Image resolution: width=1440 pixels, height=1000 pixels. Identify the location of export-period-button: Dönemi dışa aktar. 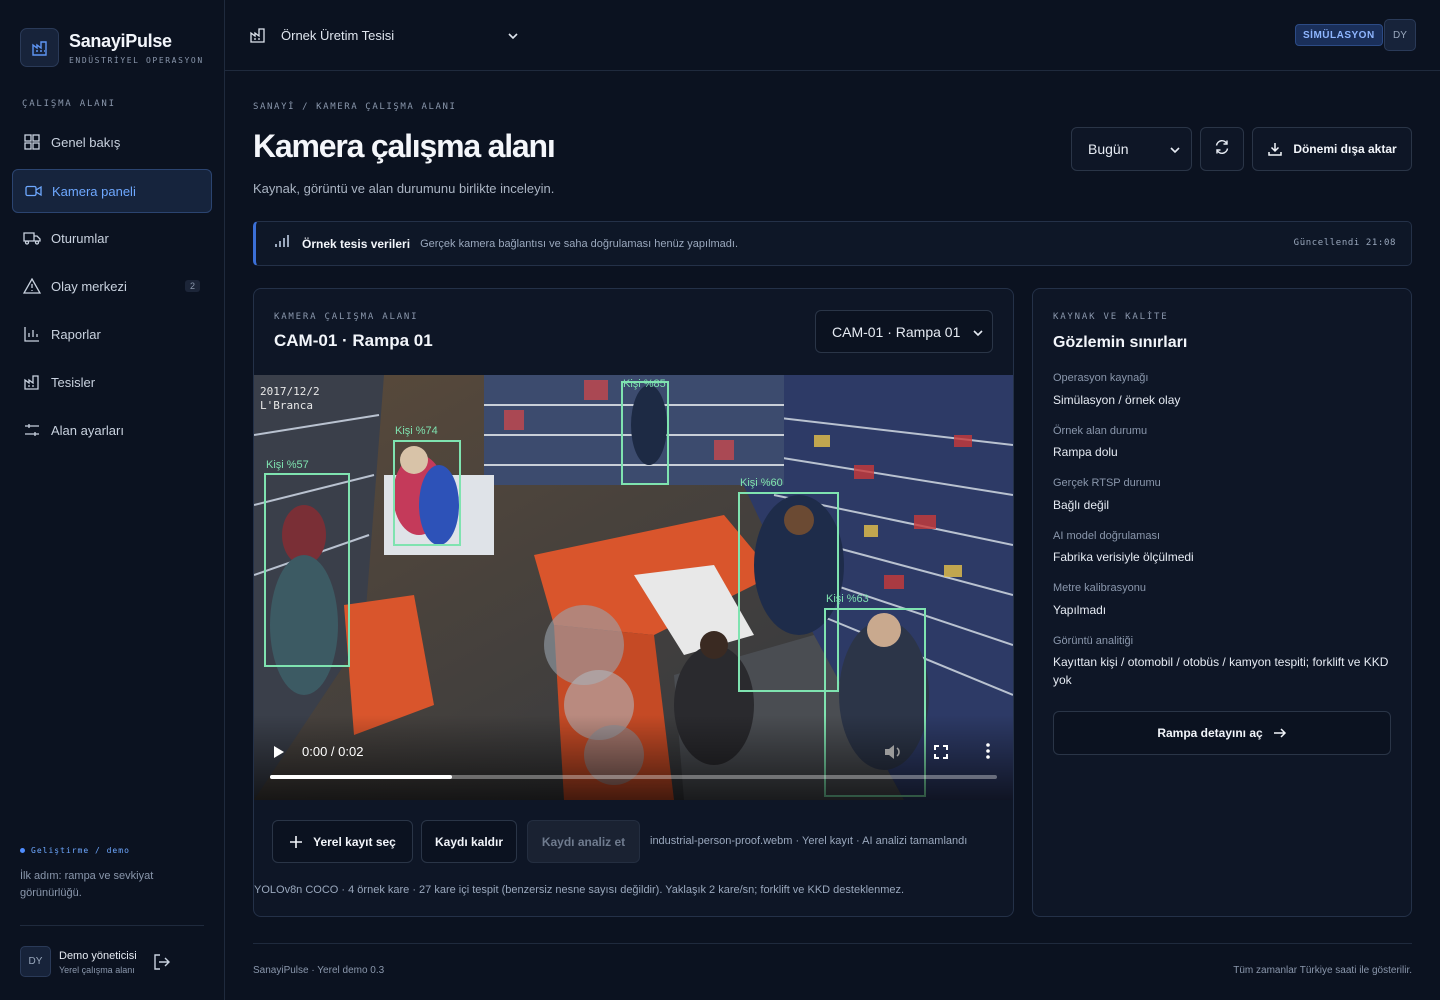
(1332, 149).